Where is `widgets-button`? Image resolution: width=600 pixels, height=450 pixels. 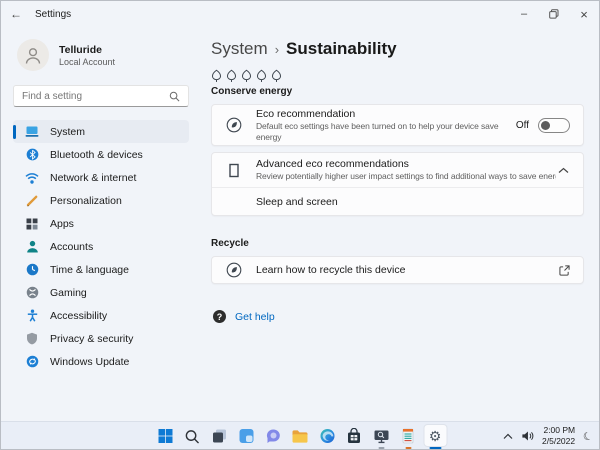
widgets-button is located at coordinates (246, 436).